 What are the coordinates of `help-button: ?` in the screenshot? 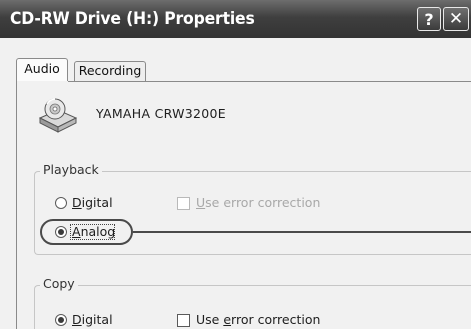 It's located at (429, 19).